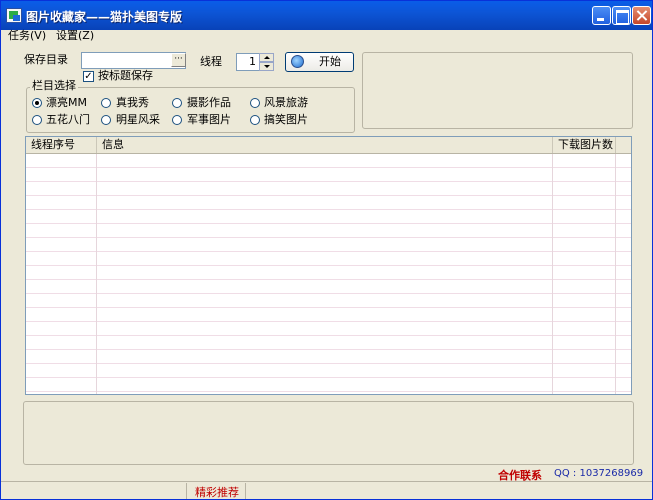 The width and height of the screenshot is (653, 500). I want to click on by-title-checkbox: ✓, so click(88, 76).